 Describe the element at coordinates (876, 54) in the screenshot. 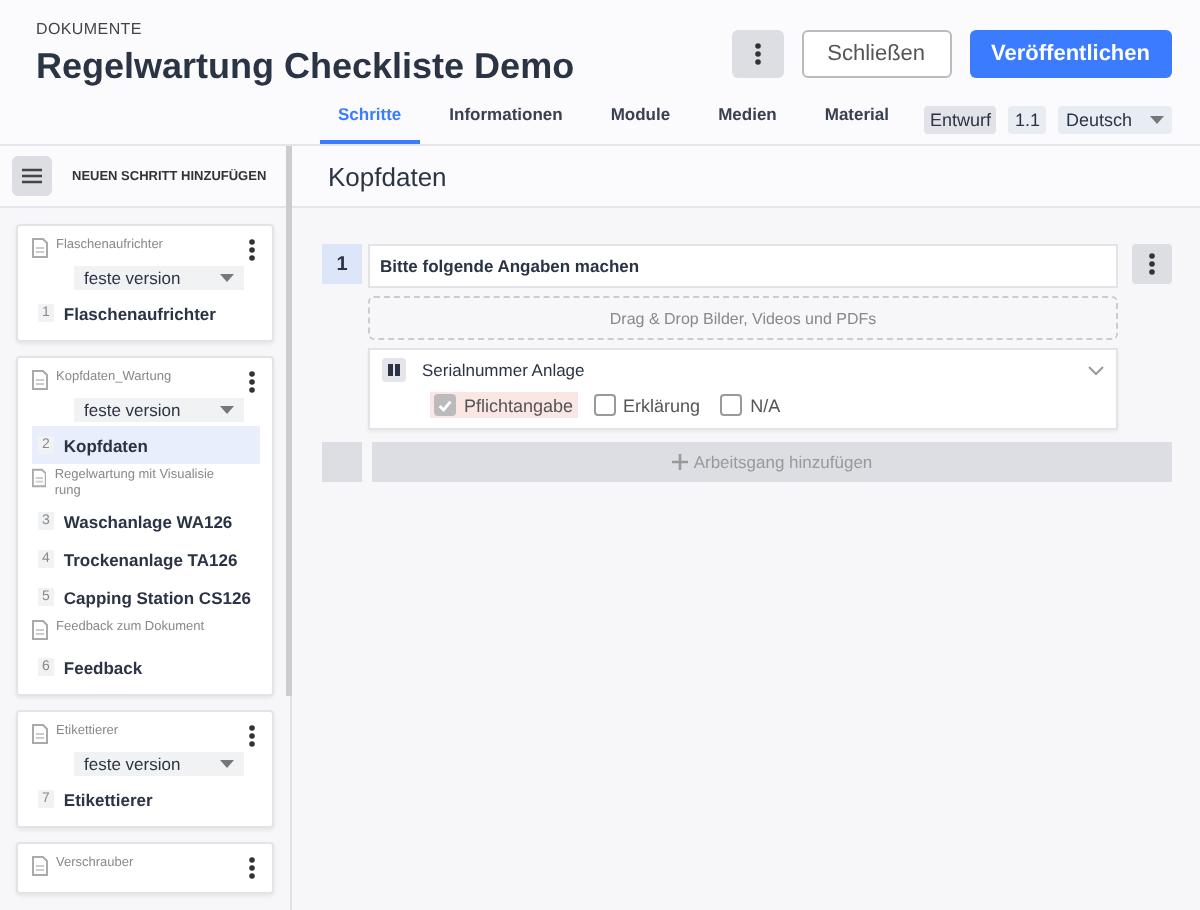

I see `close-button: Schließen` at that location.